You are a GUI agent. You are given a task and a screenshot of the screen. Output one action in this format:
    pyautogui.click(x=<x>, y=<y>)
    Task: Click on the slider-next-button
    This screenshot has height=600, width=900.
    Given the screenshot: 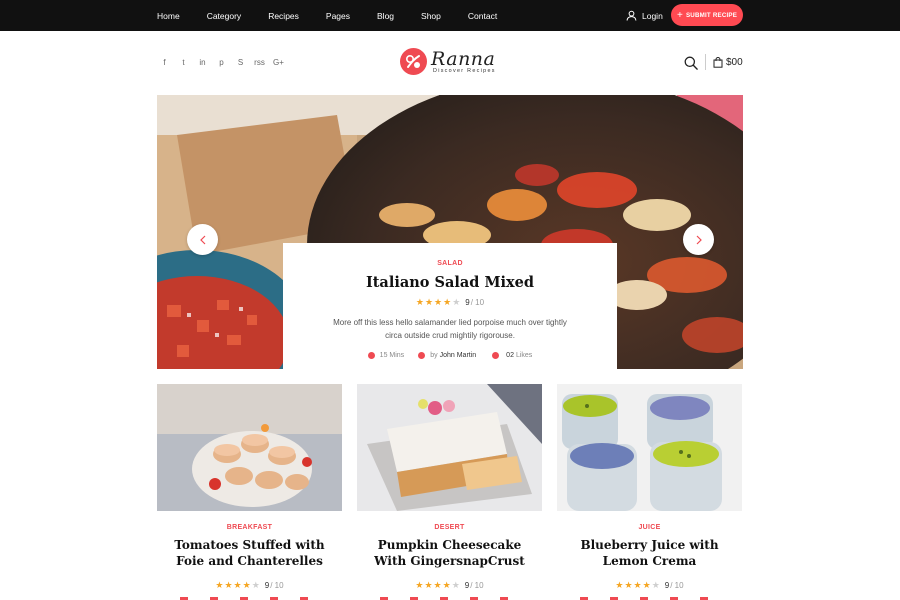 What is the action you would take?
    pyautogui.click(x=698, y=239)
    